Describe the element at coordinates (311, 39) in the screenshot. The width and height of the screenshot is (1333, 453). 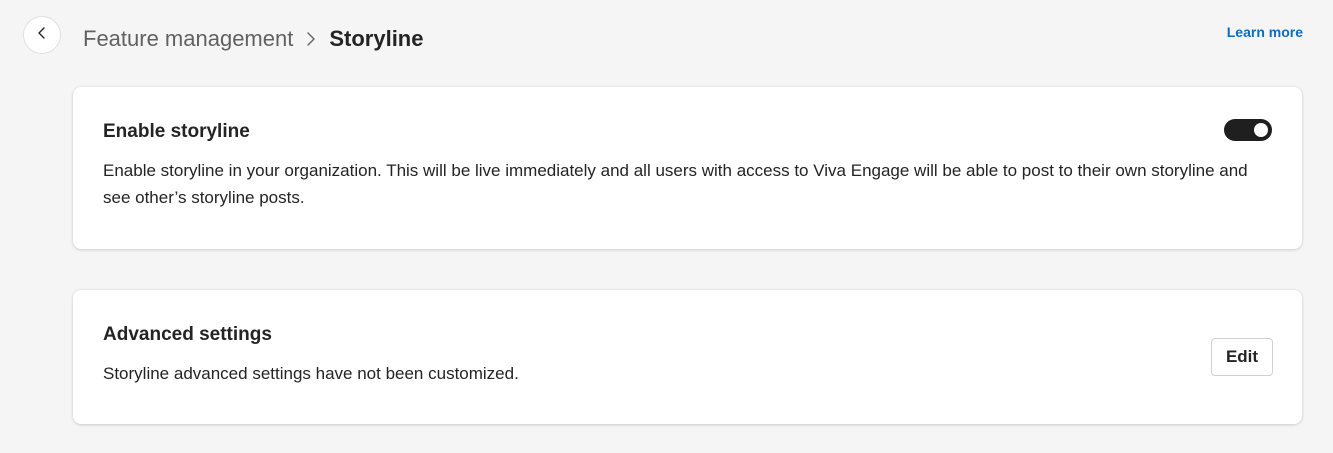
I see `chevron-right-icon` at that location.